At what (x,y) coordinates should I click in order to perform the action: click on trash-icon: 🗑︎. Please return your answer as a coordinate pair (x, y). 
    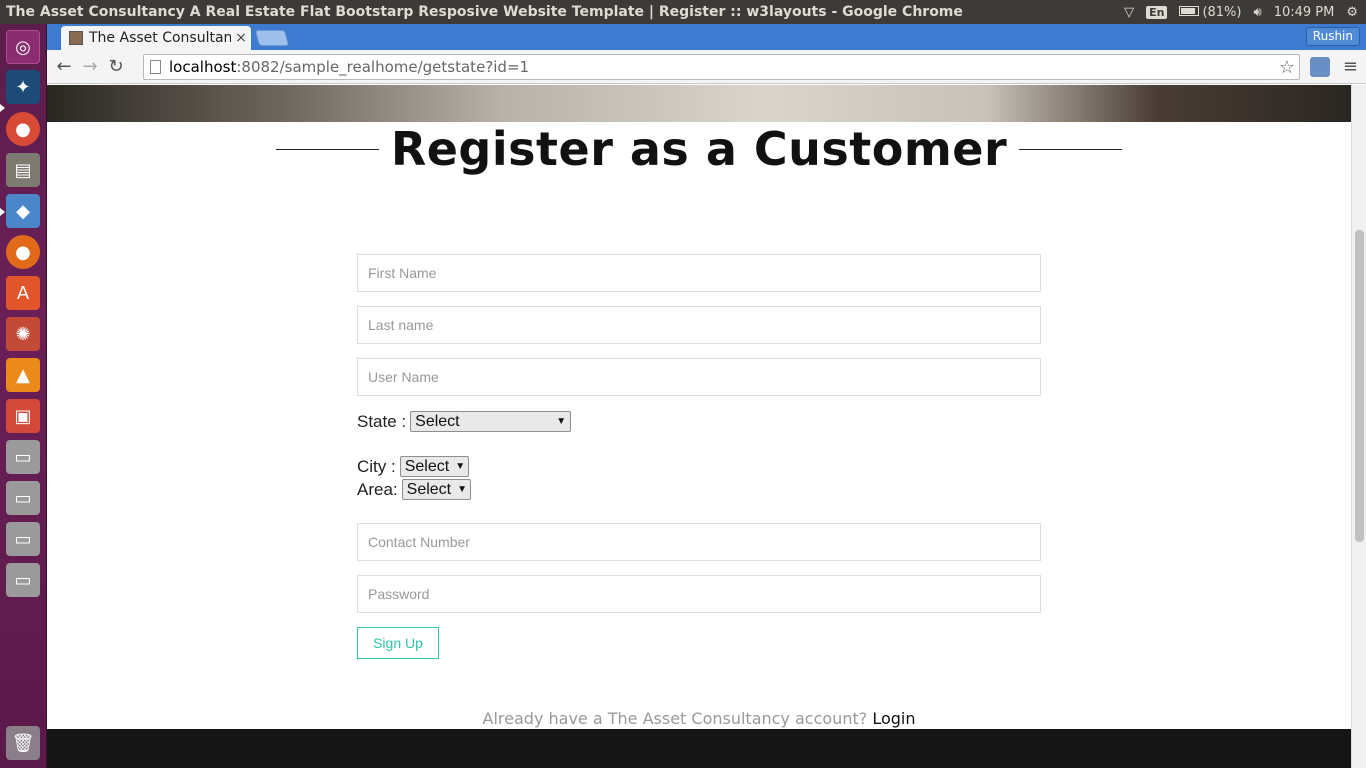
    Looking at the image, I should click on (23, 743).